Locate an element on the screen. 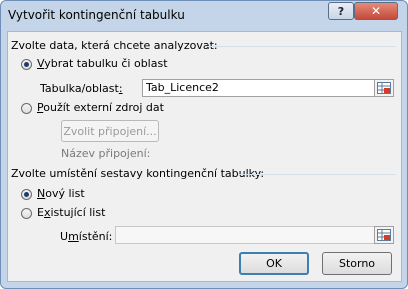 The width and height of the screenshot is (408, 289). ok-button: OK is located at coordinates (274, 263).